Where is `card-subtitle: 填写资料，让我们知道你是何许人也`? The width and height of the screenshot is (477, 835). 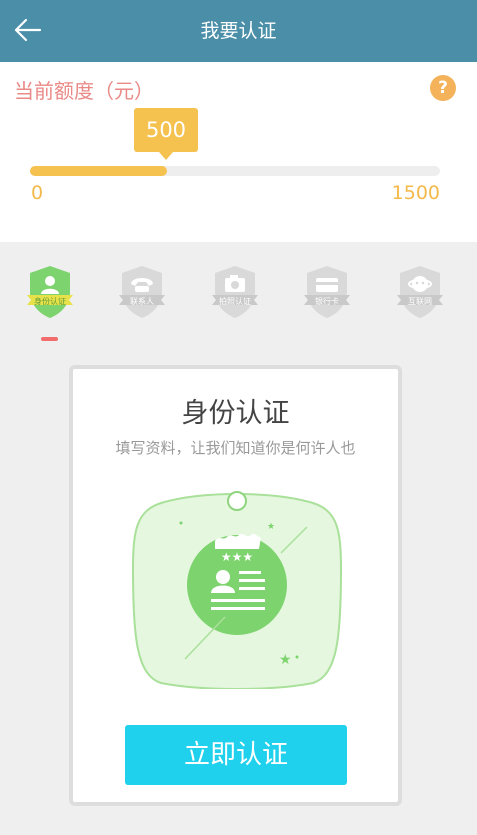
card-subtitle: 填写资料，让我们知道你是何许人也 is located at coordinates (235, 448).